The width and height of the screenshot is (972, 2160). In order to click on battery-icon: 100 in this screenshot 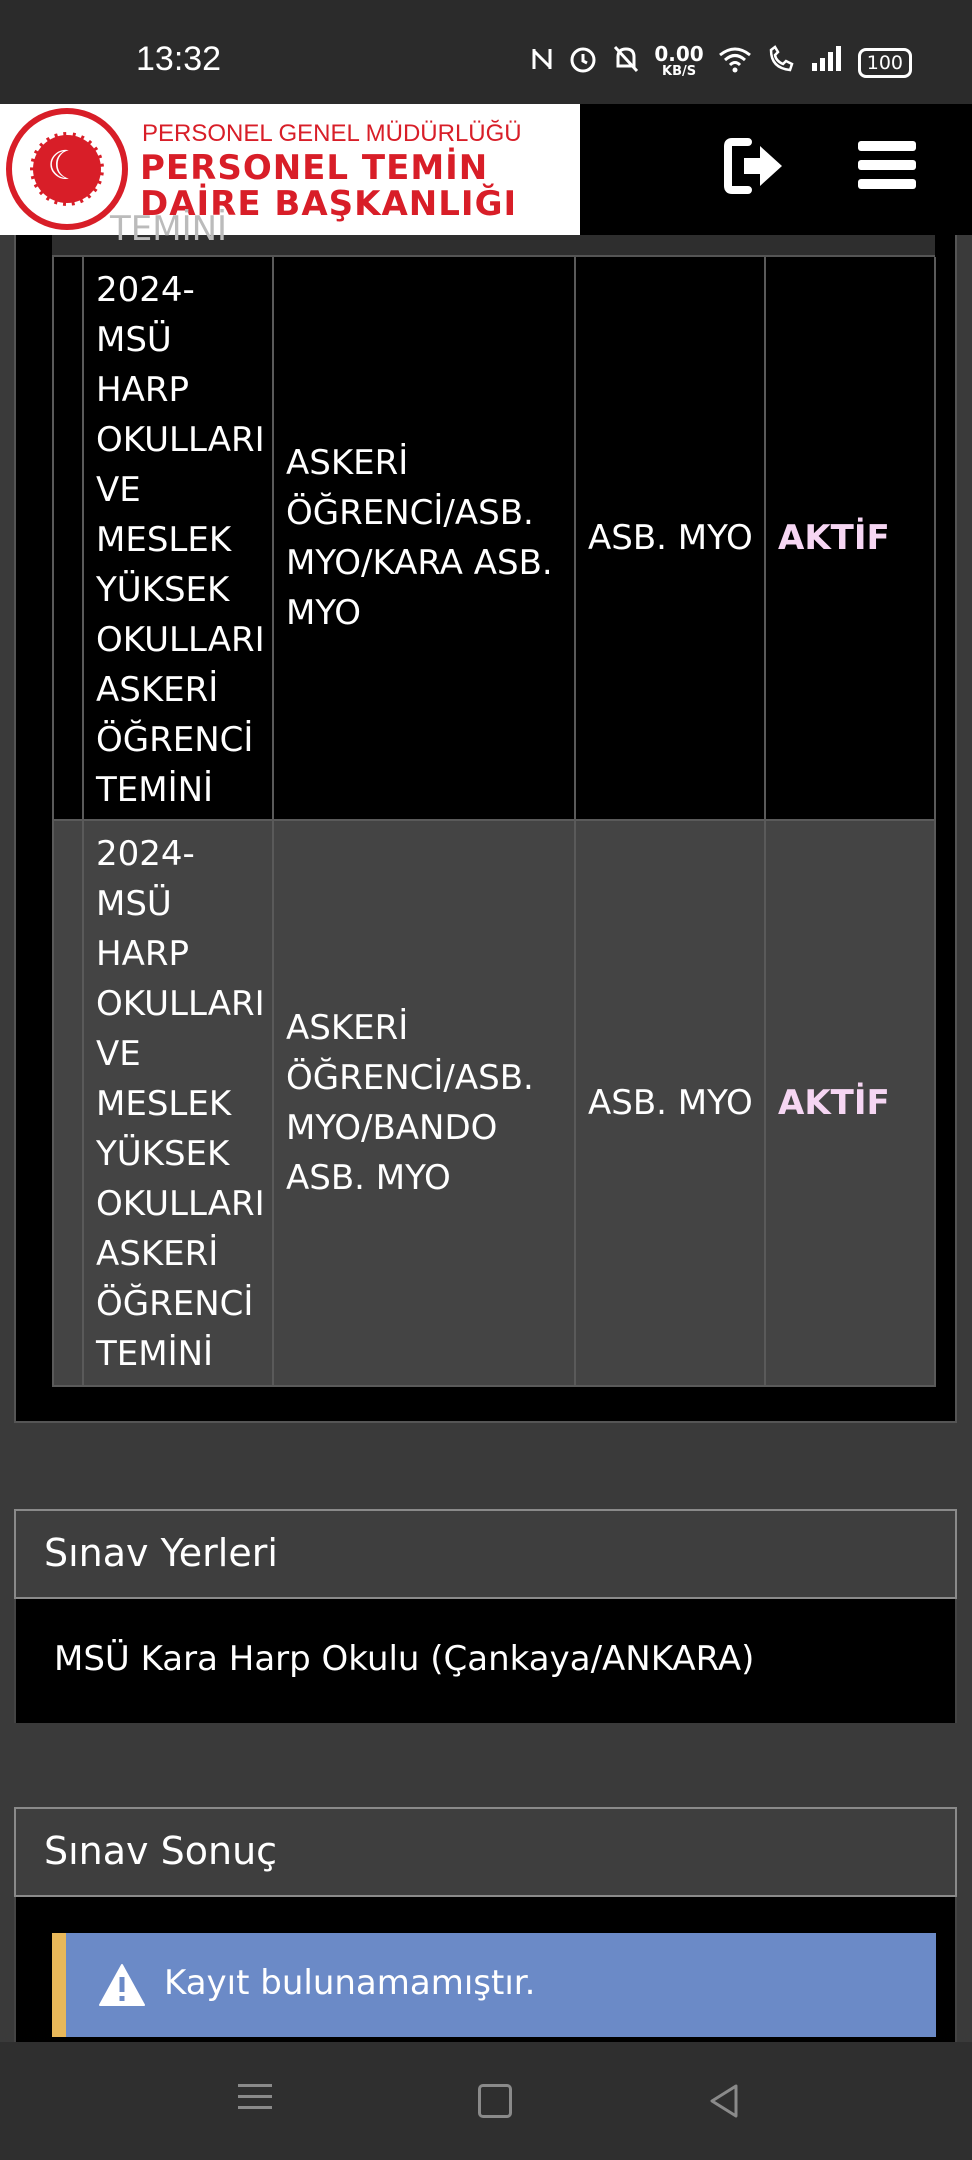, I will do `click(884, 62)`.